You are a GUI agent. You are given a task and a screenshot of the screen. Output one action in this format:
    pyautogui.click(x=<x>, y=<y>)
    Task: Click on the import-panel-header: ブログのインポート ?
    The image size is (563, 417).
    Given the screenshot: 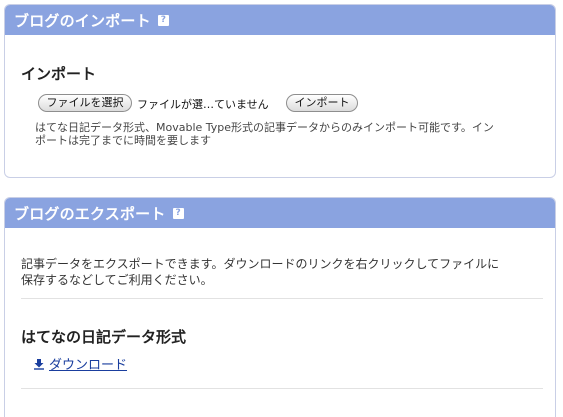 What is the action you would take?
    pyautogui.click(x=280, y=20)
    